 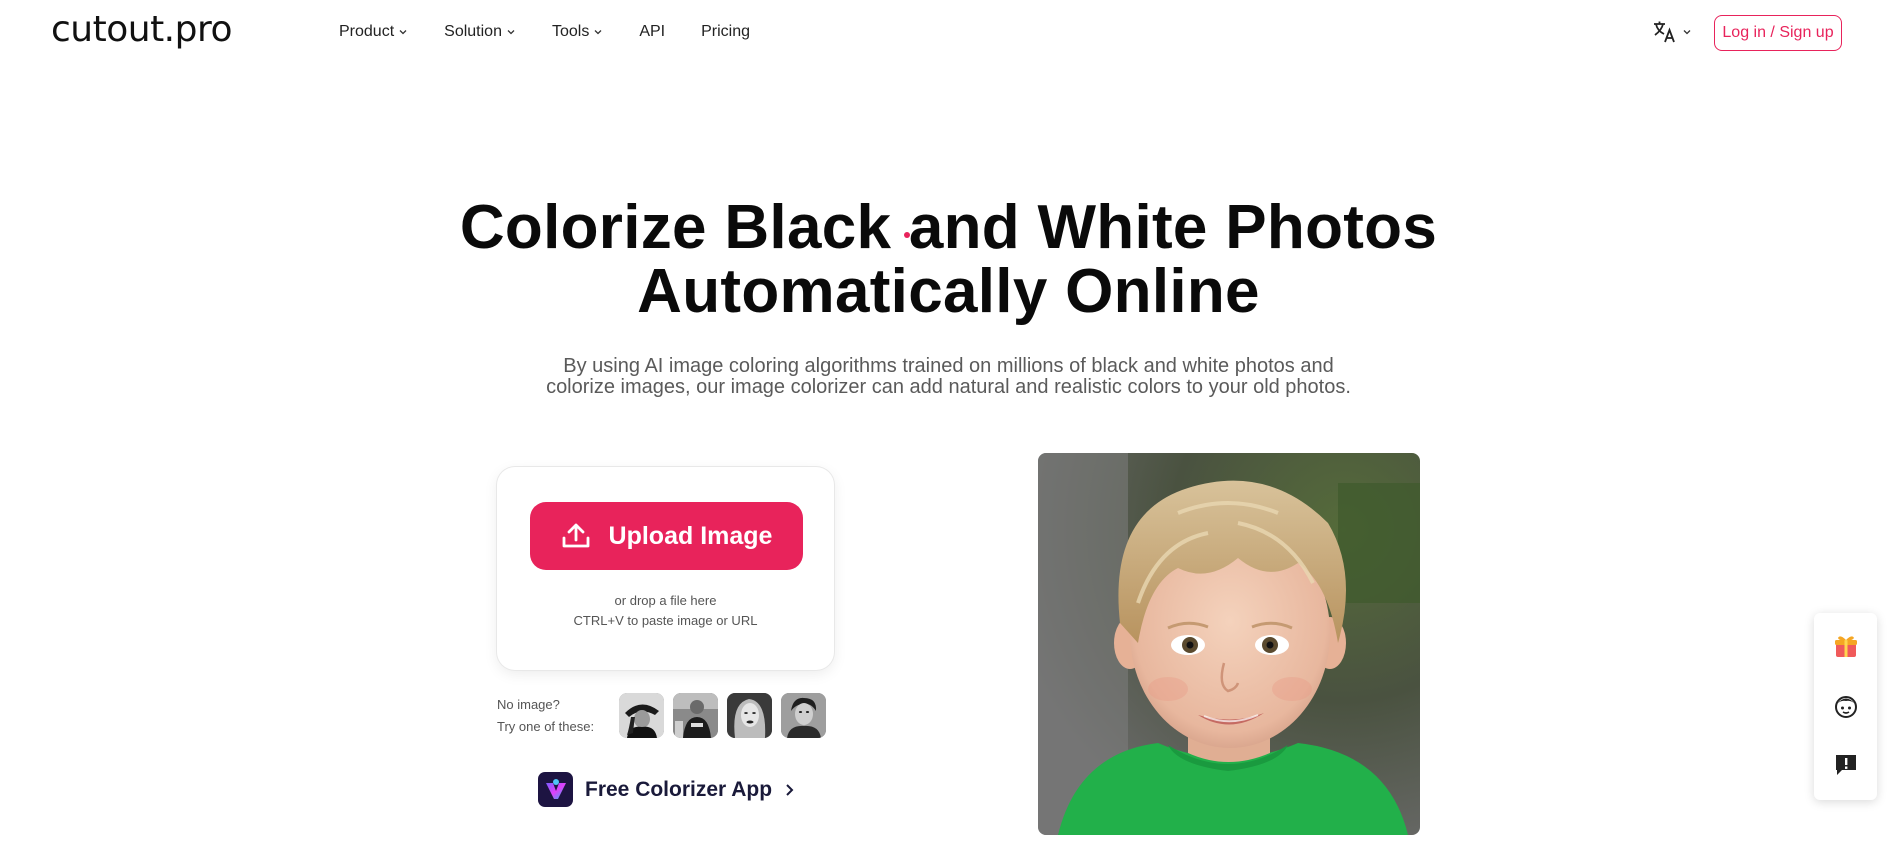 I want to click on sample-prompt: No image? Try one of these:, so click(x=545, y=716).